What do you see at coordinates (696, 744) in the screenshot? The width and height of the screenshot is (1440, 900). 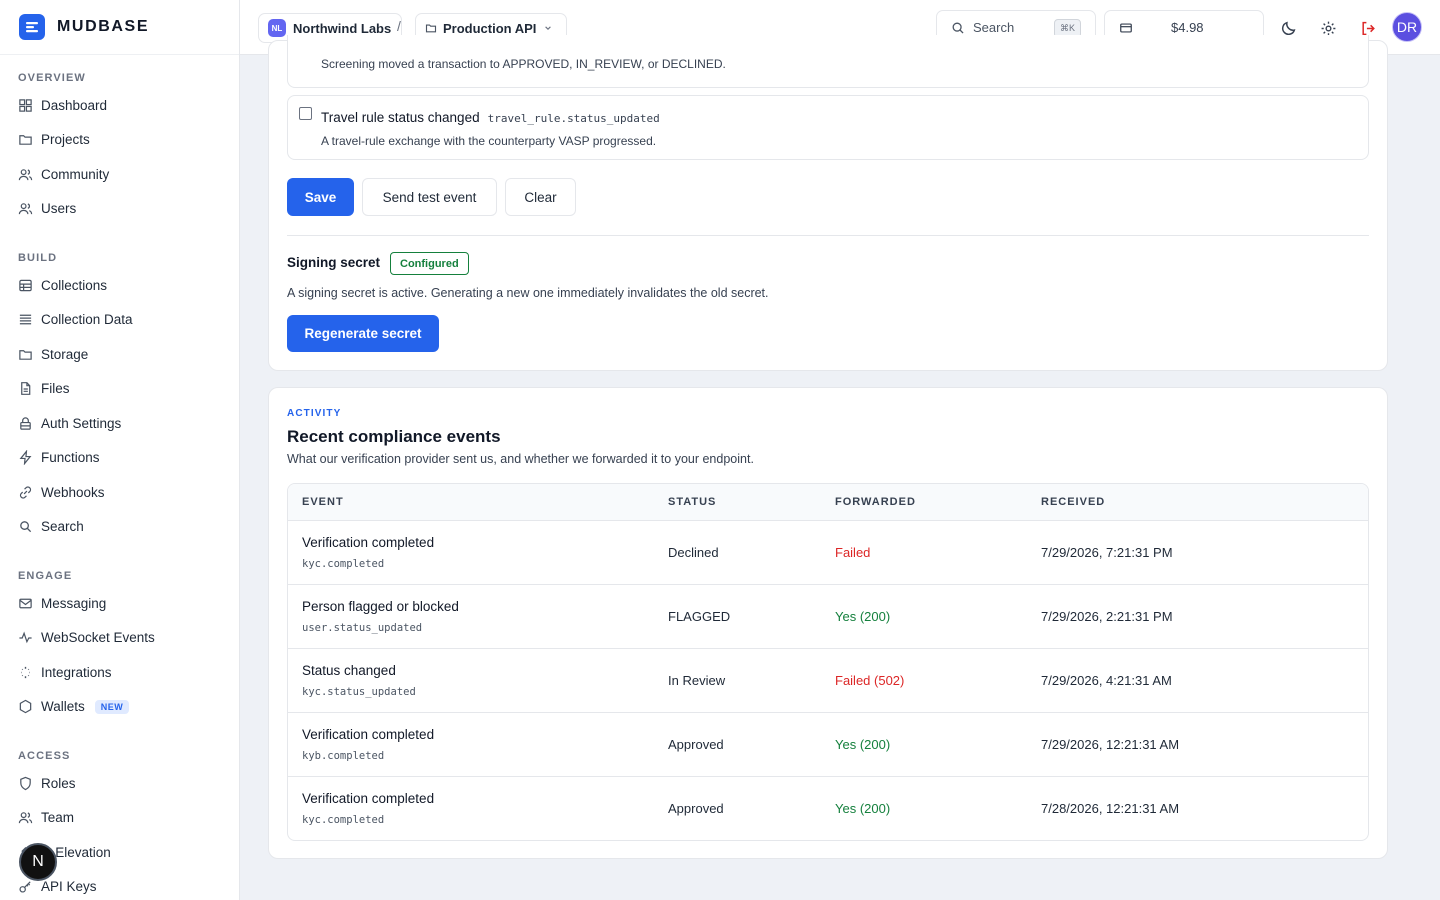 I see `event-status: Approved` at bounding box center [696, 744].